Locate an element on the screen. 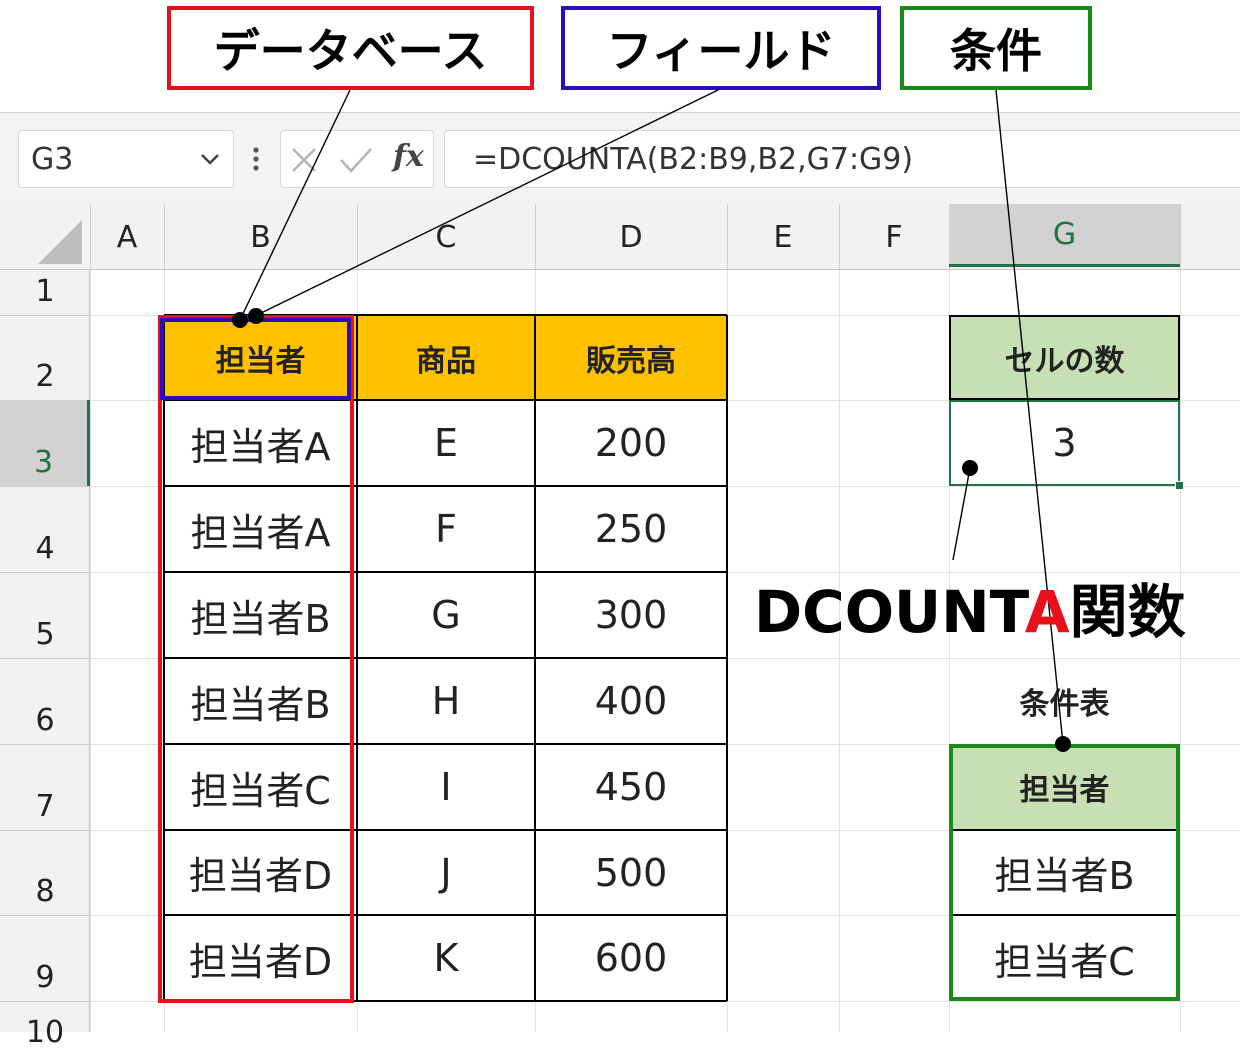 Image resolution: width=1240 pixels, height=1050 pixels. field-connector is located at coordinates (486, 203).